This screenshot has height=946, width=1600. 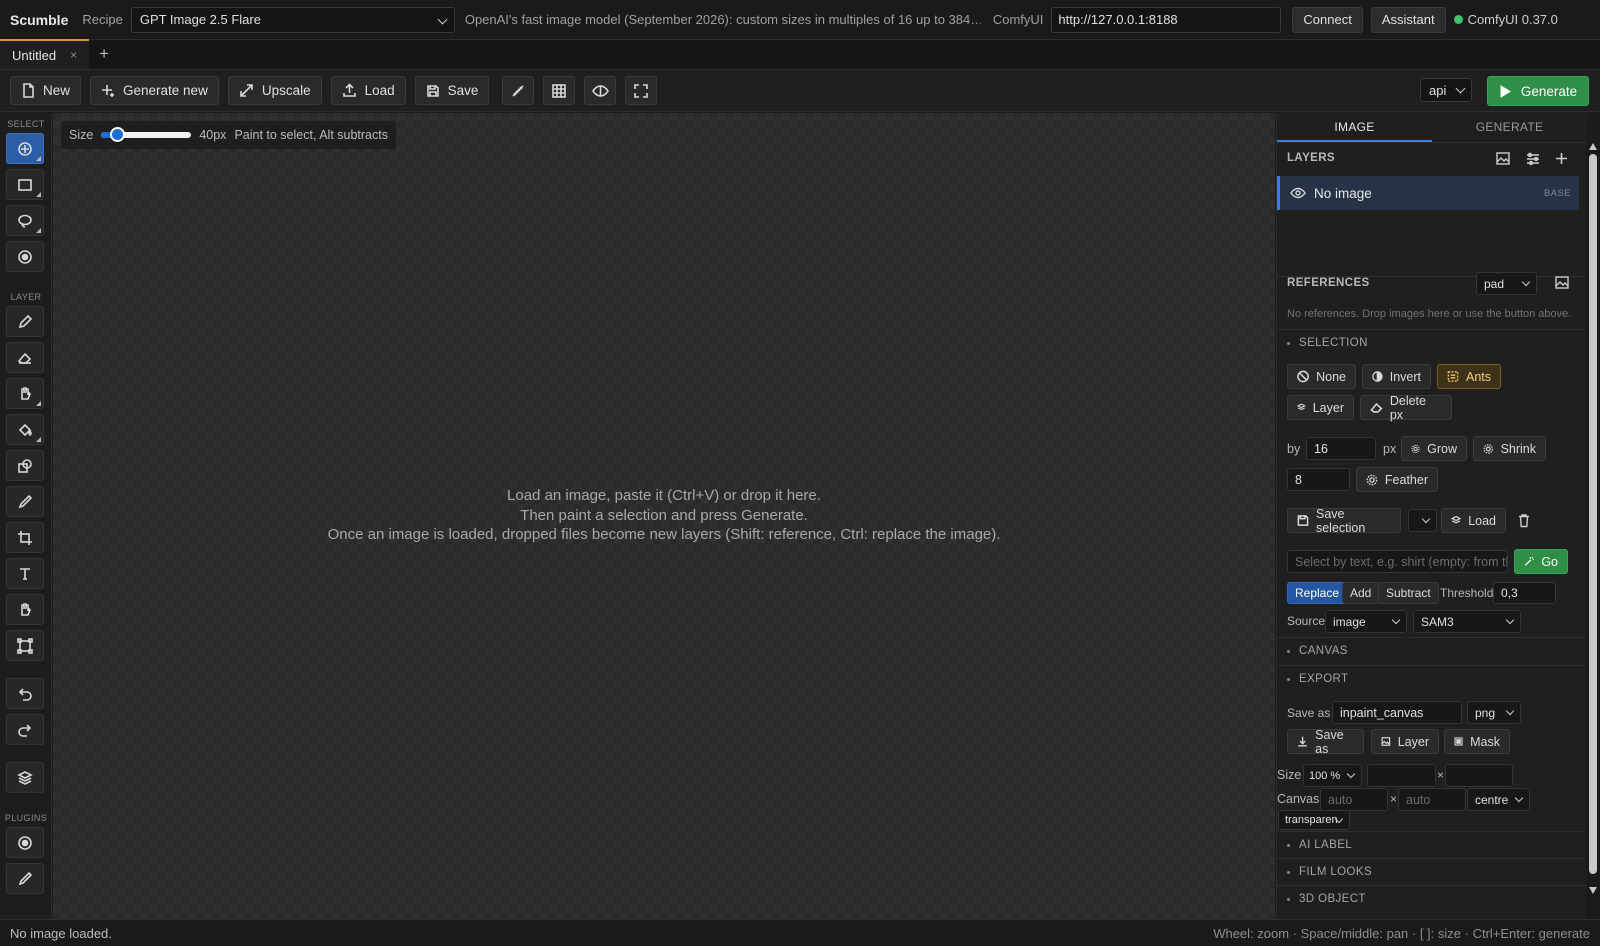 What do you see at coordinates (25, 321) in the screenshot?
I see `brush-tool` at bounding box center [25, 321].